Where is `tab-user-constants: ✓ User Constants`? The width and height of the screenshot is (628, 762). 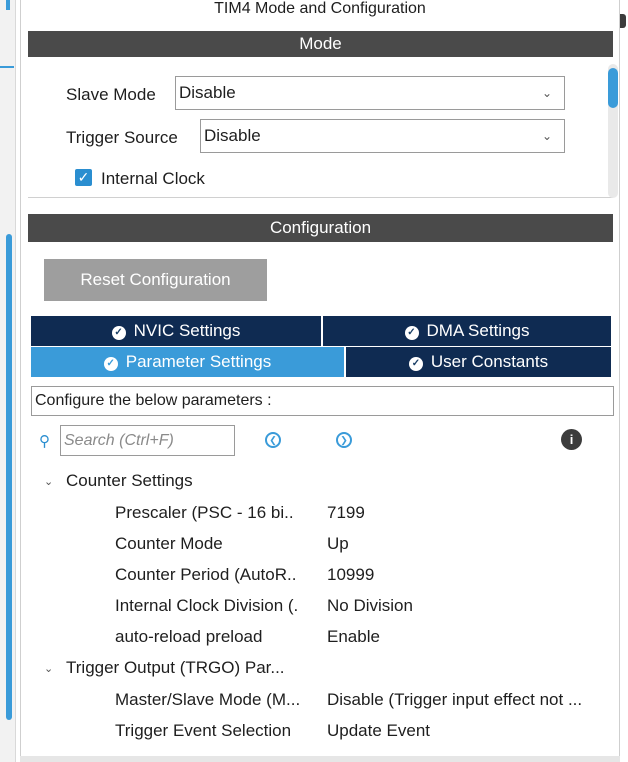 tab-user-constants: ✓ User Constants is located at coordinates (478, 362).